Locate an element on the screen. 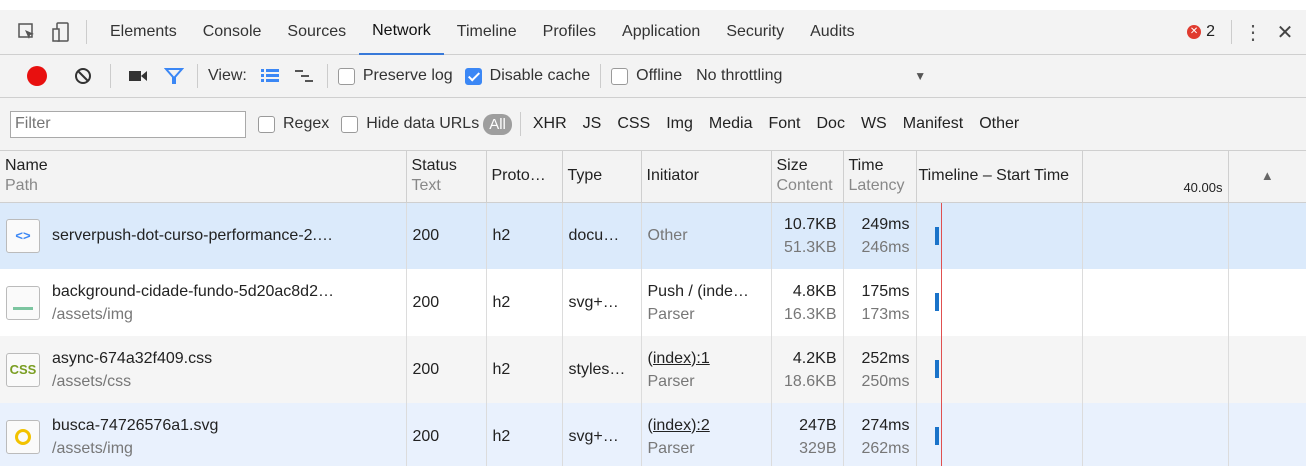 The image size is (1306, 466). clear-button is located at coordinates (83, 76).